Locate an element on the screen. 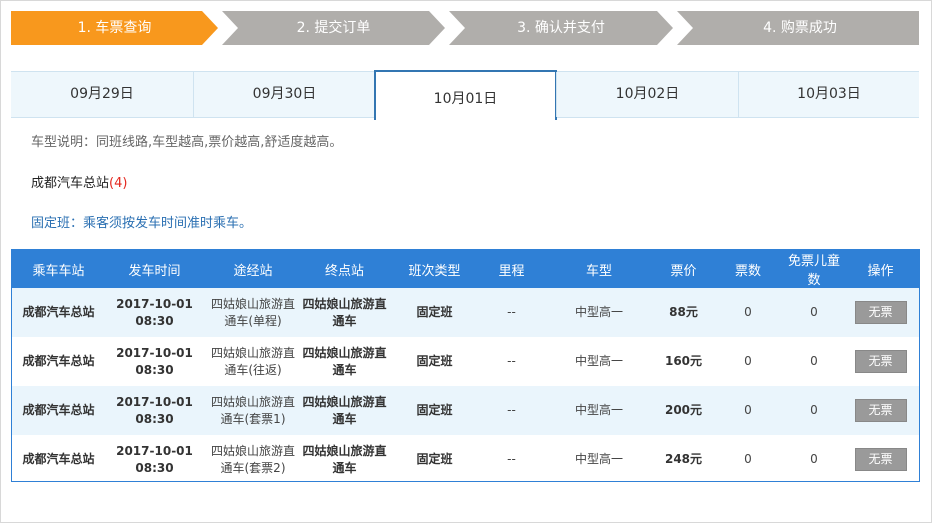 The image size is (932, 523). cell-price: 248元 is located at coordinates (683, 458).